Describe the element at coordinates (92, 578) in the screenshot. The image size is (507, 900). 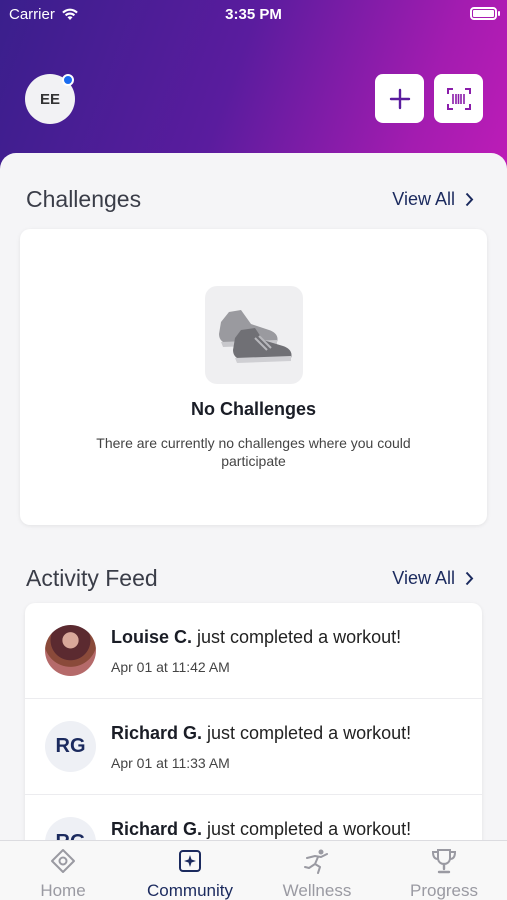
I see `activity-feed-title: Activity Feed` at that location.